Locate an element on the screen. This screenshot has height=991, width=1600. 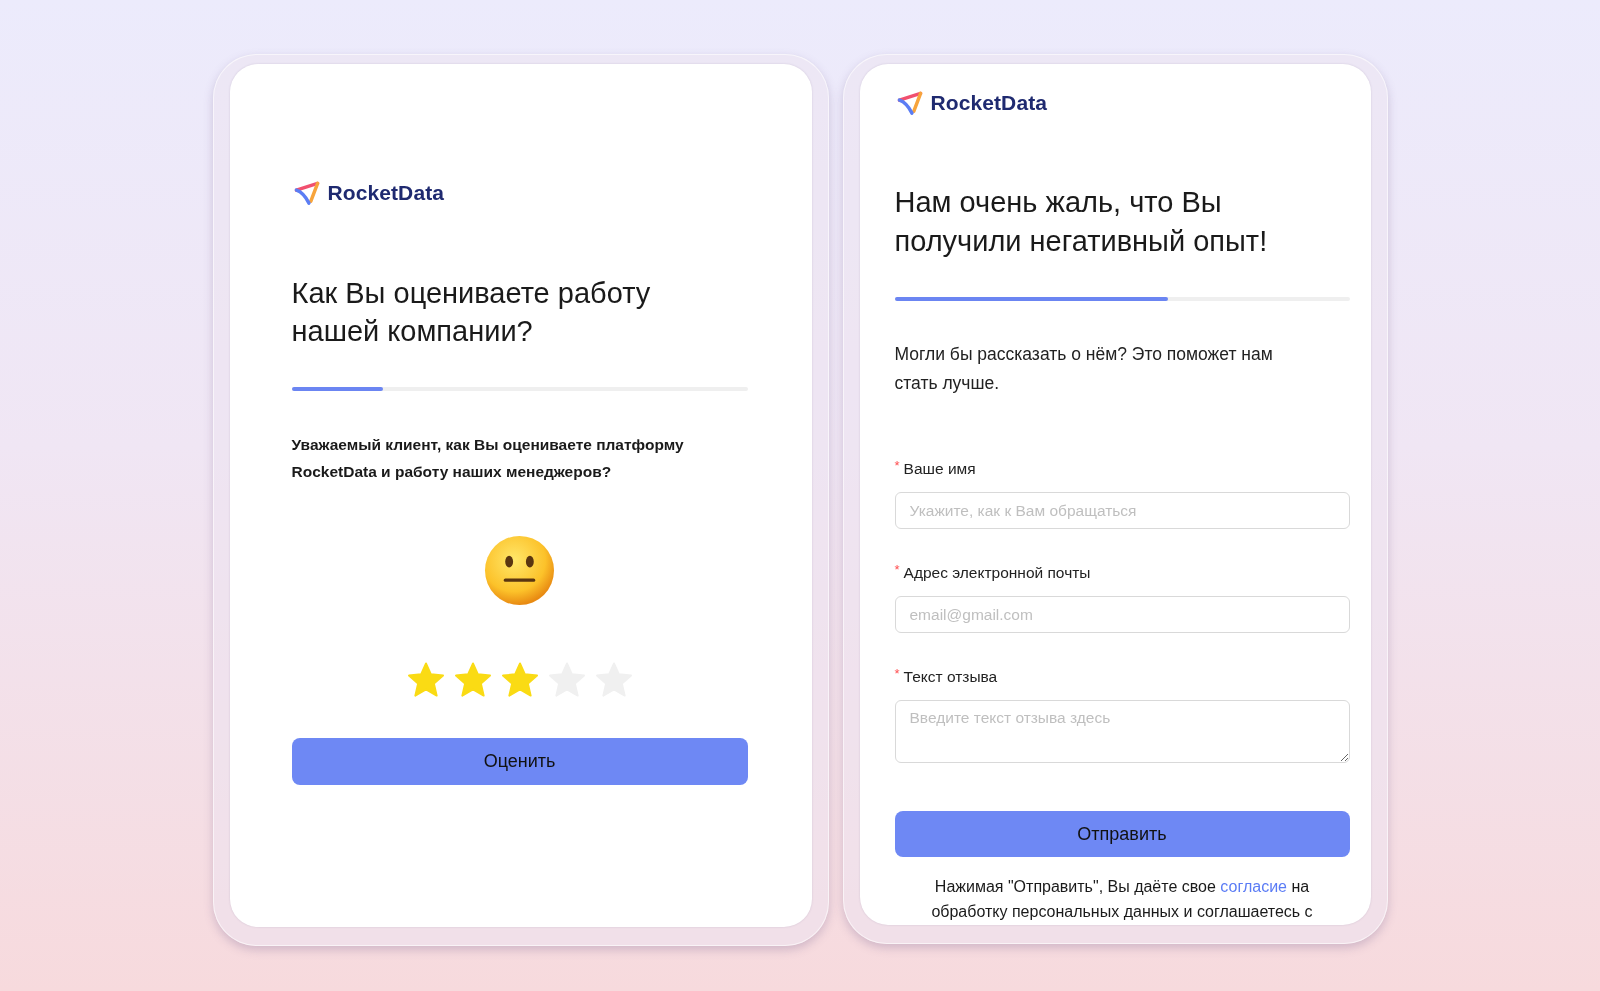
input-field: email@gmail.com is located at coordinates (1122, 614).